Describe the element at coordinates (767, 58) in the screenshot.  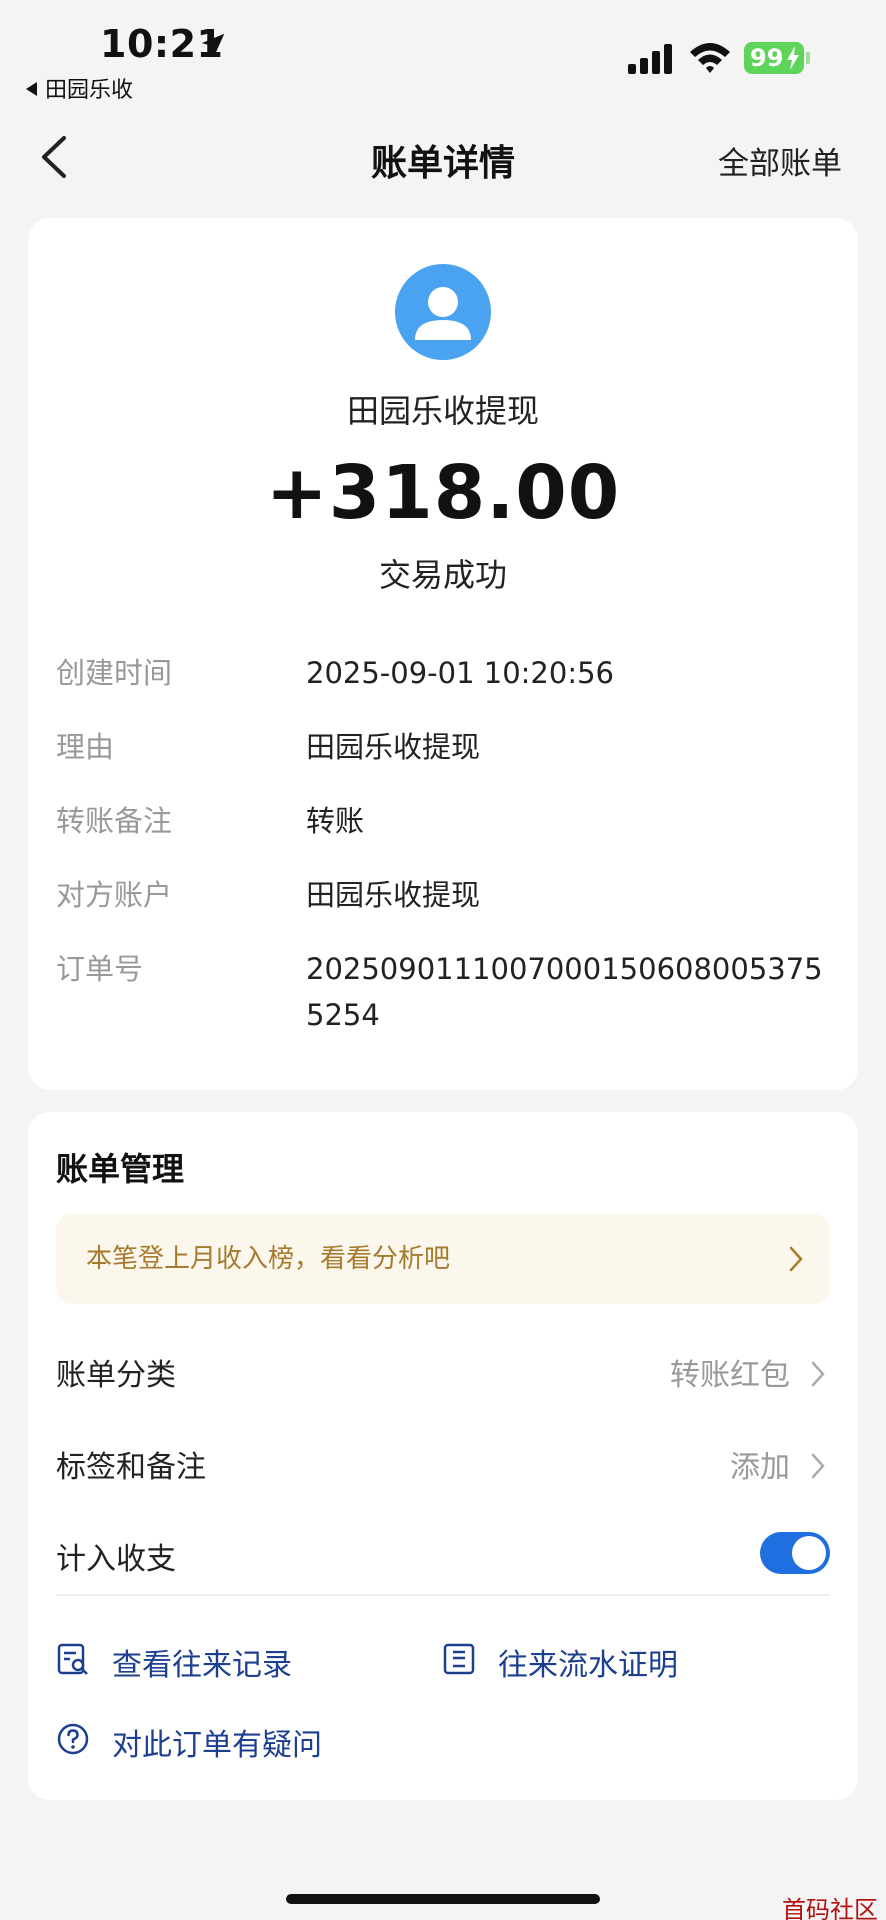
I see `battery-level: 99` at that location.